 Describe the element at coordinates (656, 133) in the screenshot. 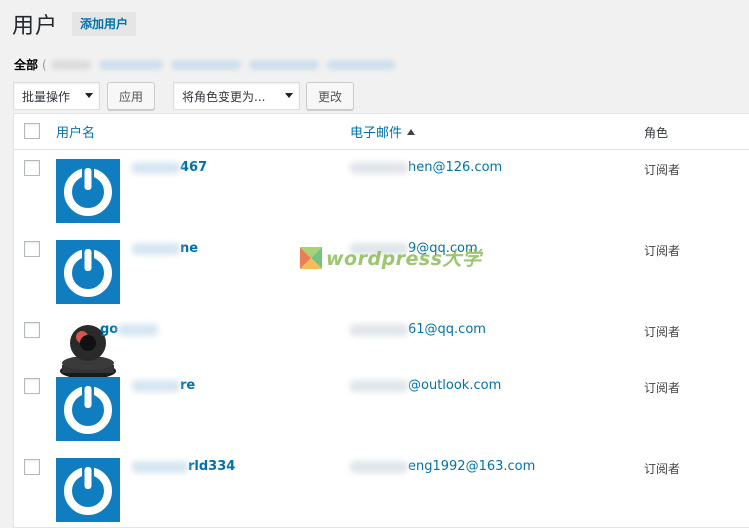

I see `column-role: 角色` at that location.